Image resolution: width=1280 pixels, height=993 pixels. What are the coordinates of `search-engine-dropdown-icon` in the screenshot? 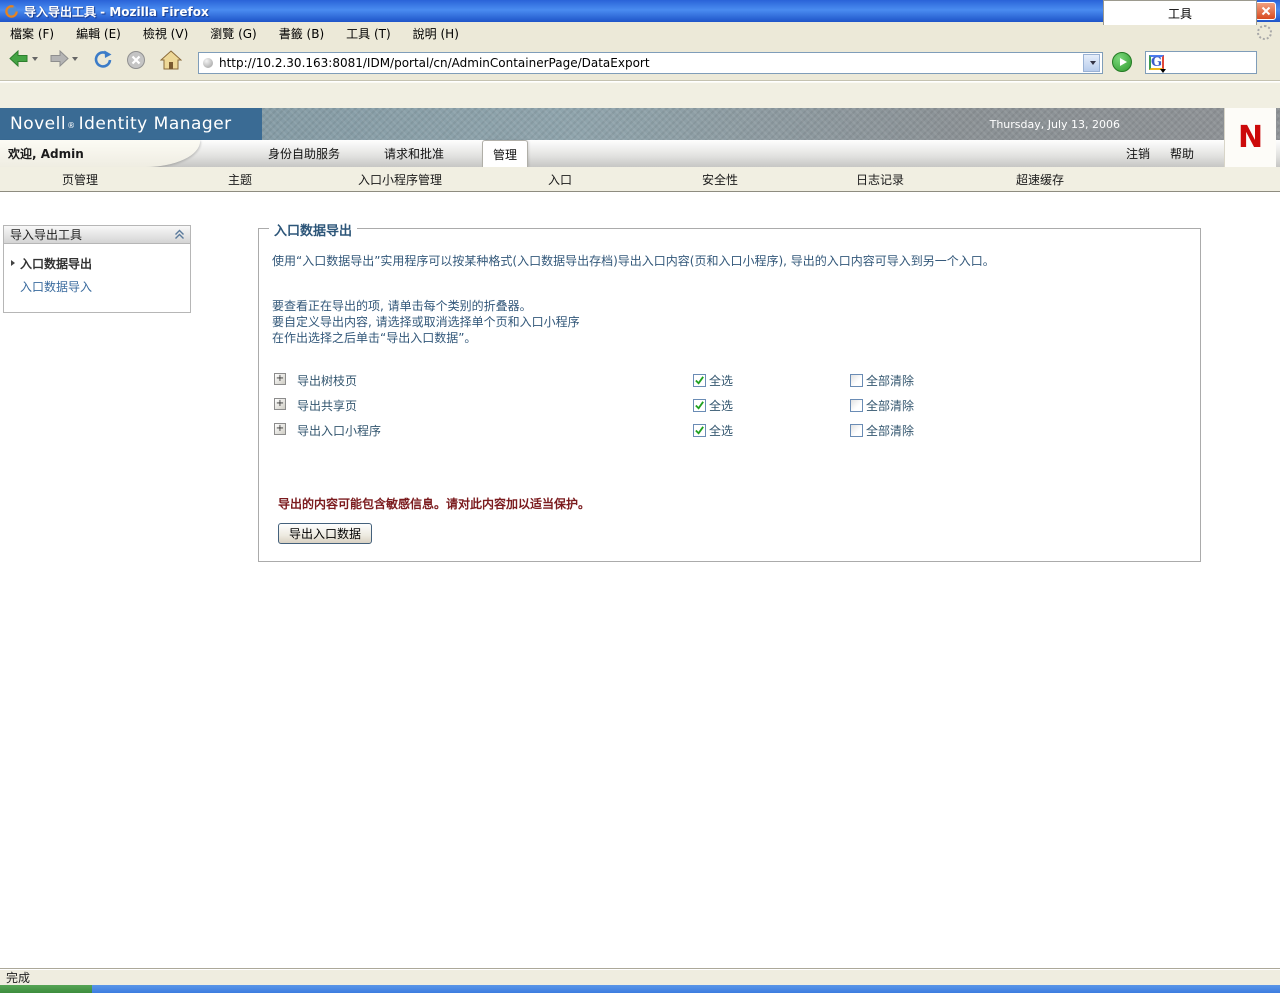 It's located at (1163, 71).